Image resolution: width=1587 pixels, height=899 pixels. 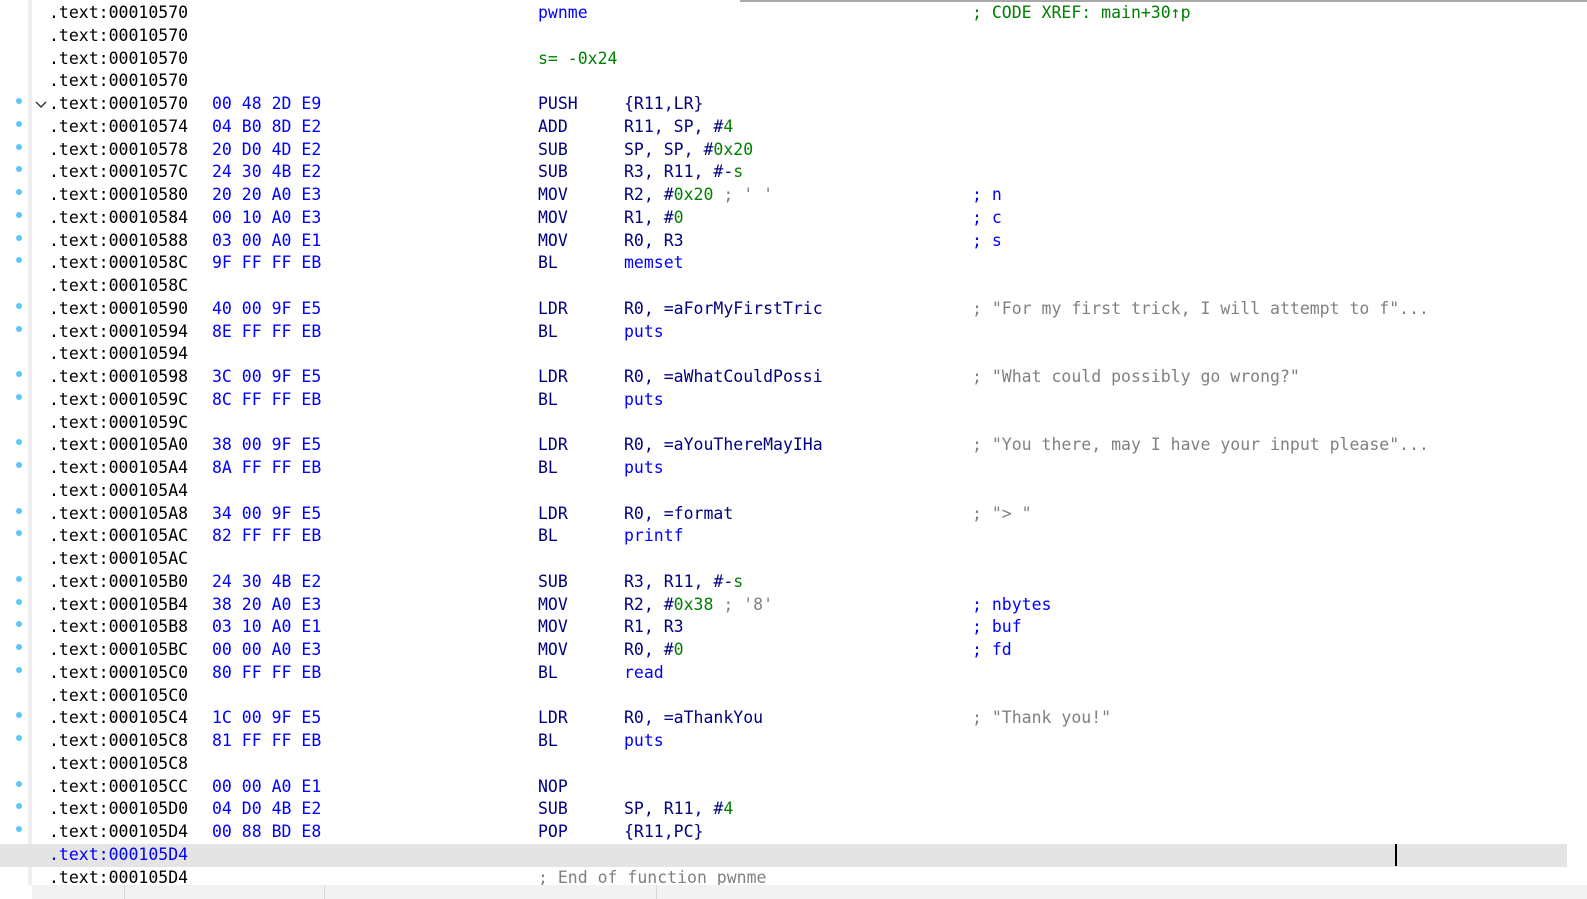 I want to click on operands: memset, so click(x=654, y=263).